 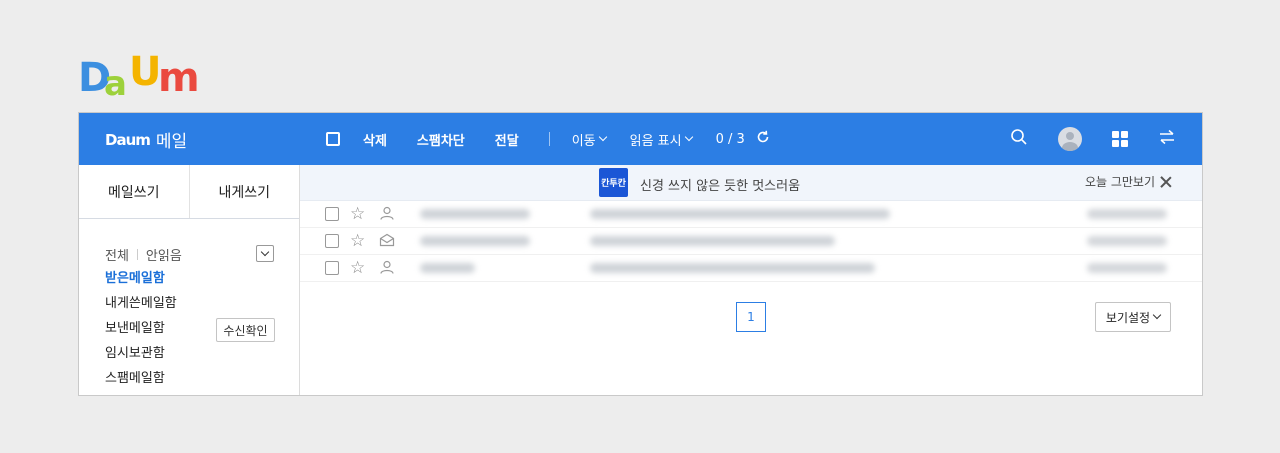 I want to click on compose-bar: 메일쓰기 내게쓰기, so click(x=189, y=192).